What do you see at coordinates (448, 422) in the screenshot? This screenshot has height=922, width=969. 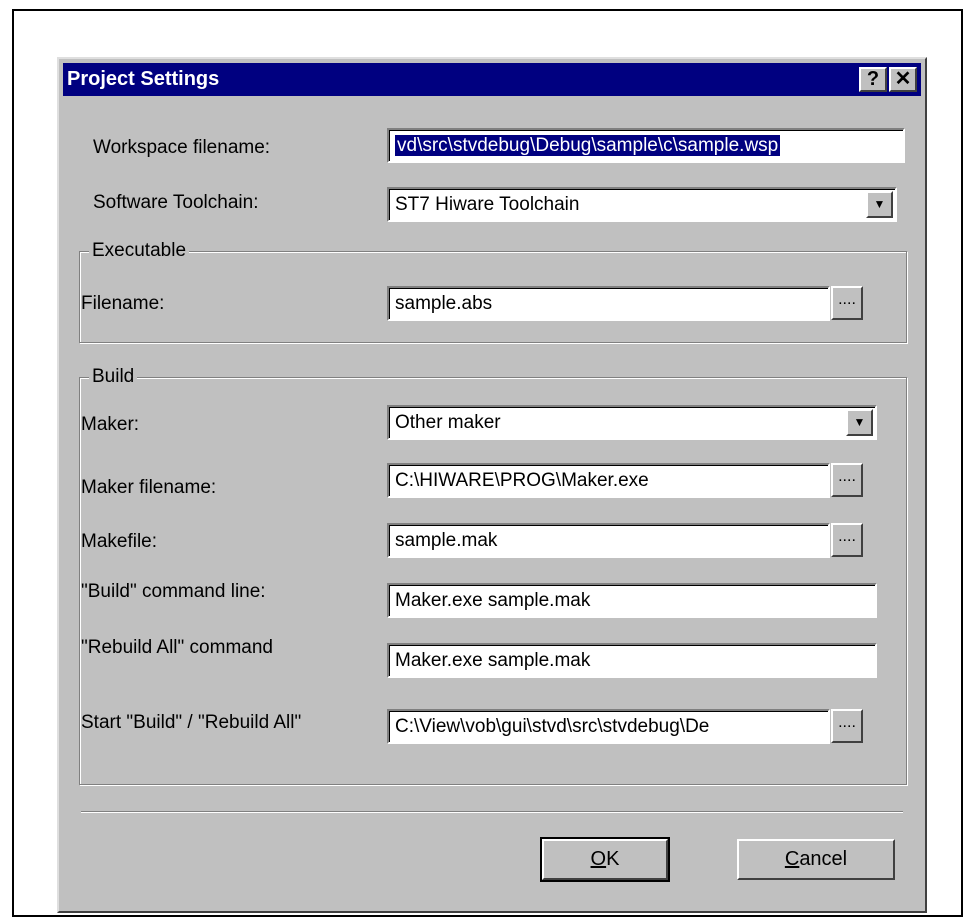 I see `maker-value: Other maker` at bounding box center [448, 422].